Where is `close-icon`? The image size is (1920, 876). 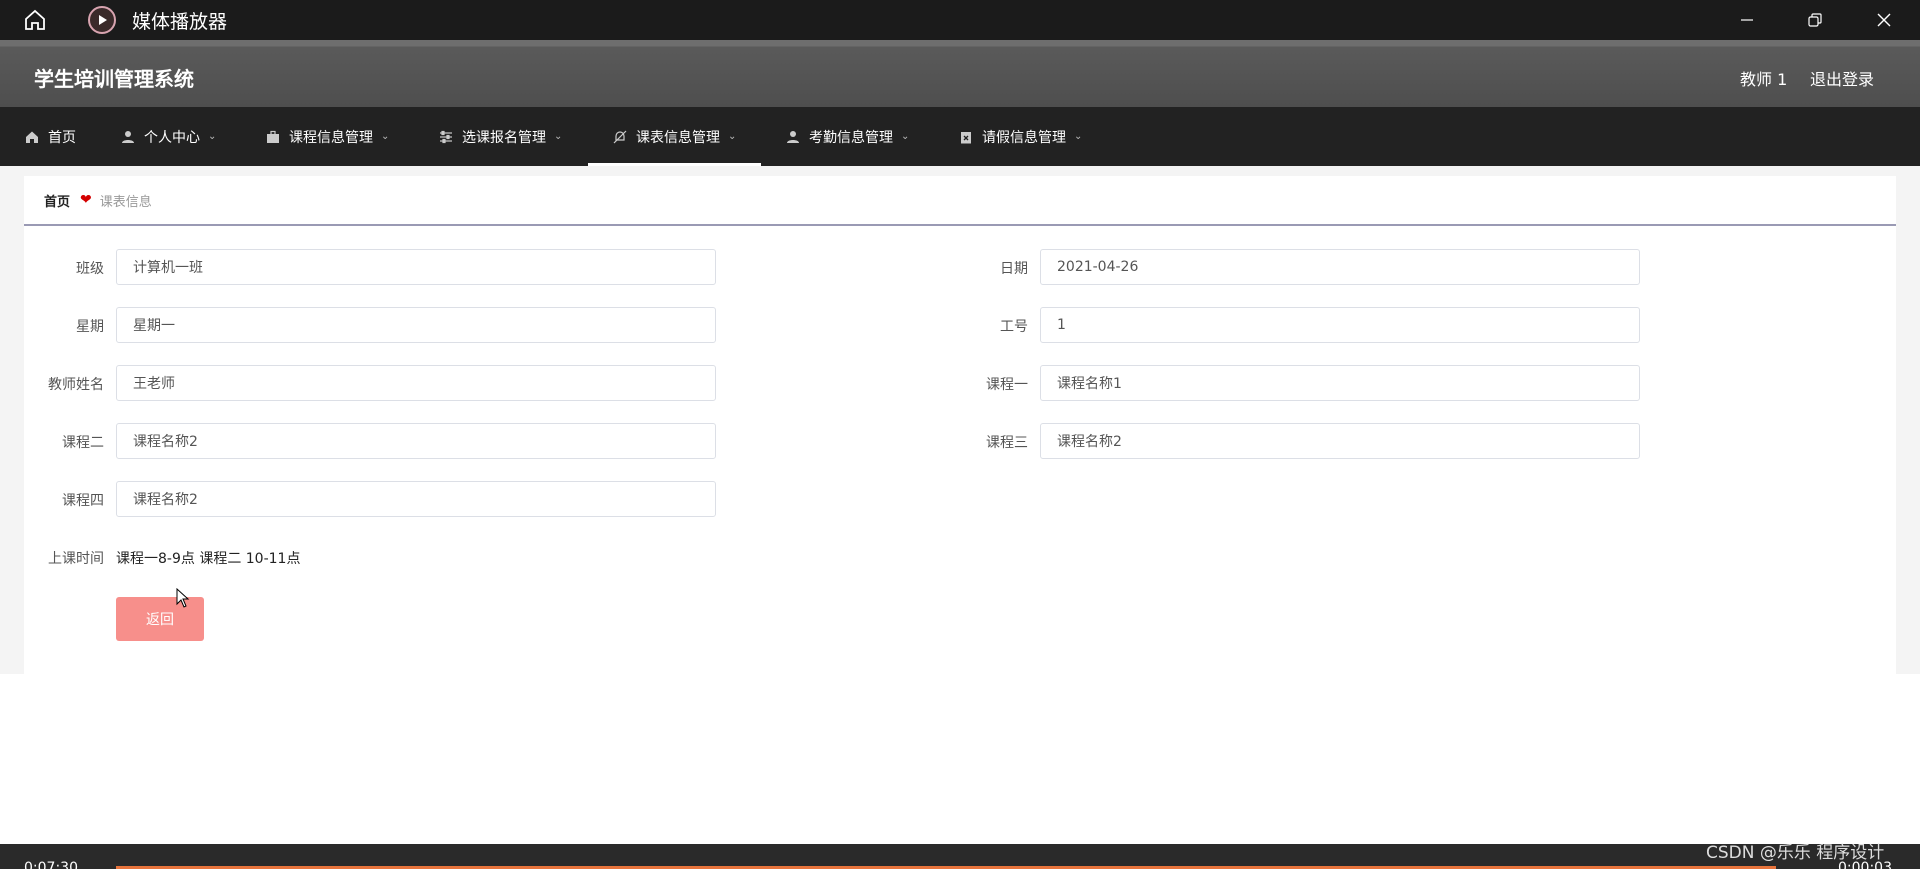
close-icon is located at coordinates (1884, 20).